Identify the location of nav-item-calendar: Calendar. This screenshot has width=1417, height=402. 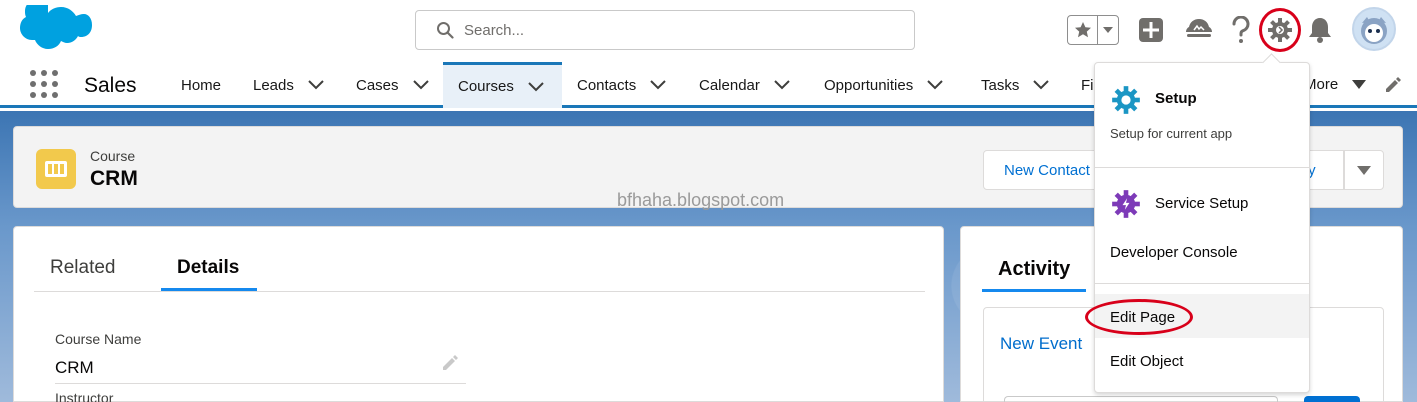
(744, 85).